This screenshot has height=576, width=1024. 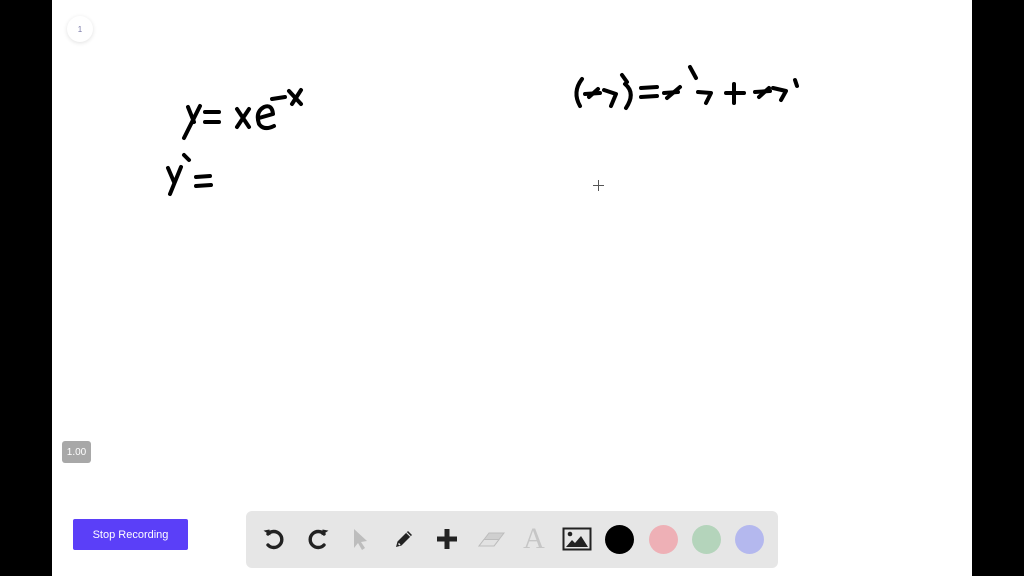 What do you see at coordinates (598, 185) in the screenshot?
I see `crosshair-cursor-icon` at bounding box center [598, 185].